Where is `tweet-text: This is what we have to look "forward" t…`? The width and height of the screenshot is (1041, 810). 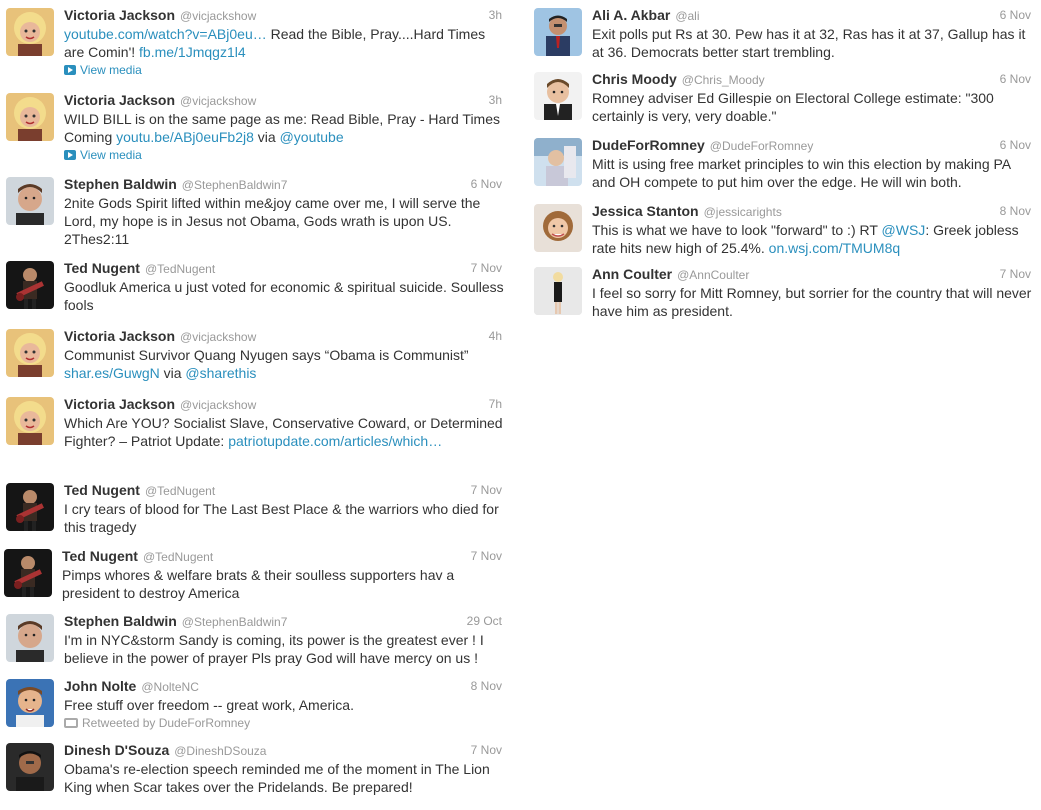
tweet-text: This is what we have to look "forward" t… is located at coordinates (812, 239).